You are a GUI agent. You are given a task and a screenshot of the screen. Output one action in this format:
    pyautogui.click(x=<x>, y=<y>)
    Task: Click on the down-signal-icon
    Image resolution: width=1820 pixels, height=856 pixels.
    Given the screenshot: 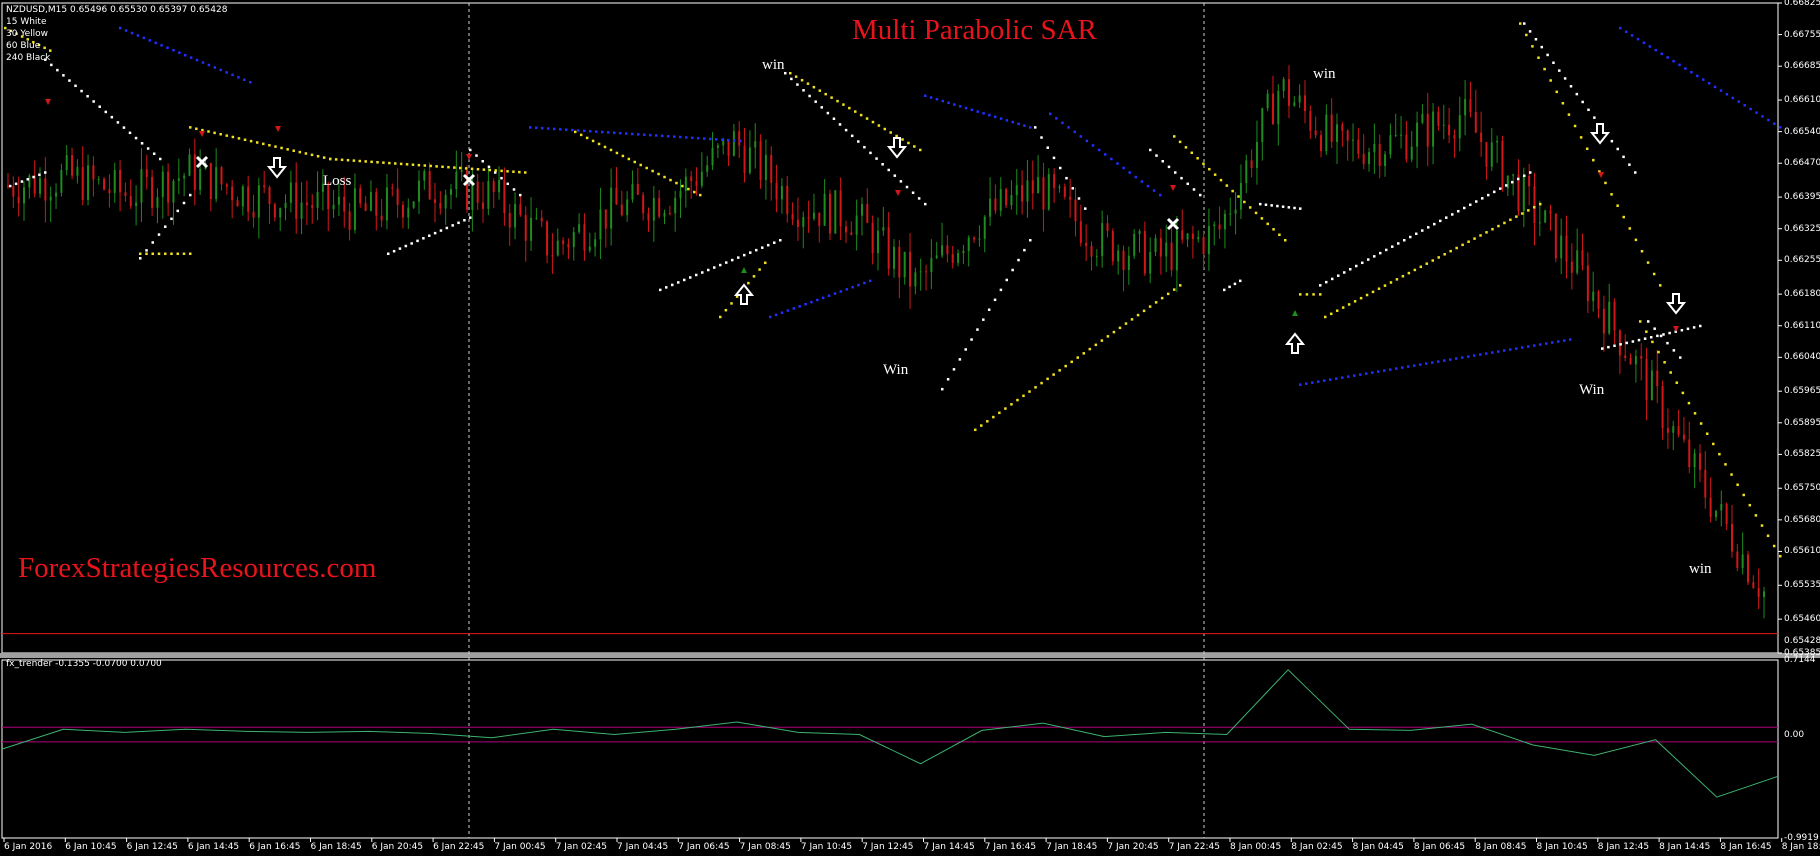 What is the action you would take?
    pyautogui.click(x=1676, y=329)
    